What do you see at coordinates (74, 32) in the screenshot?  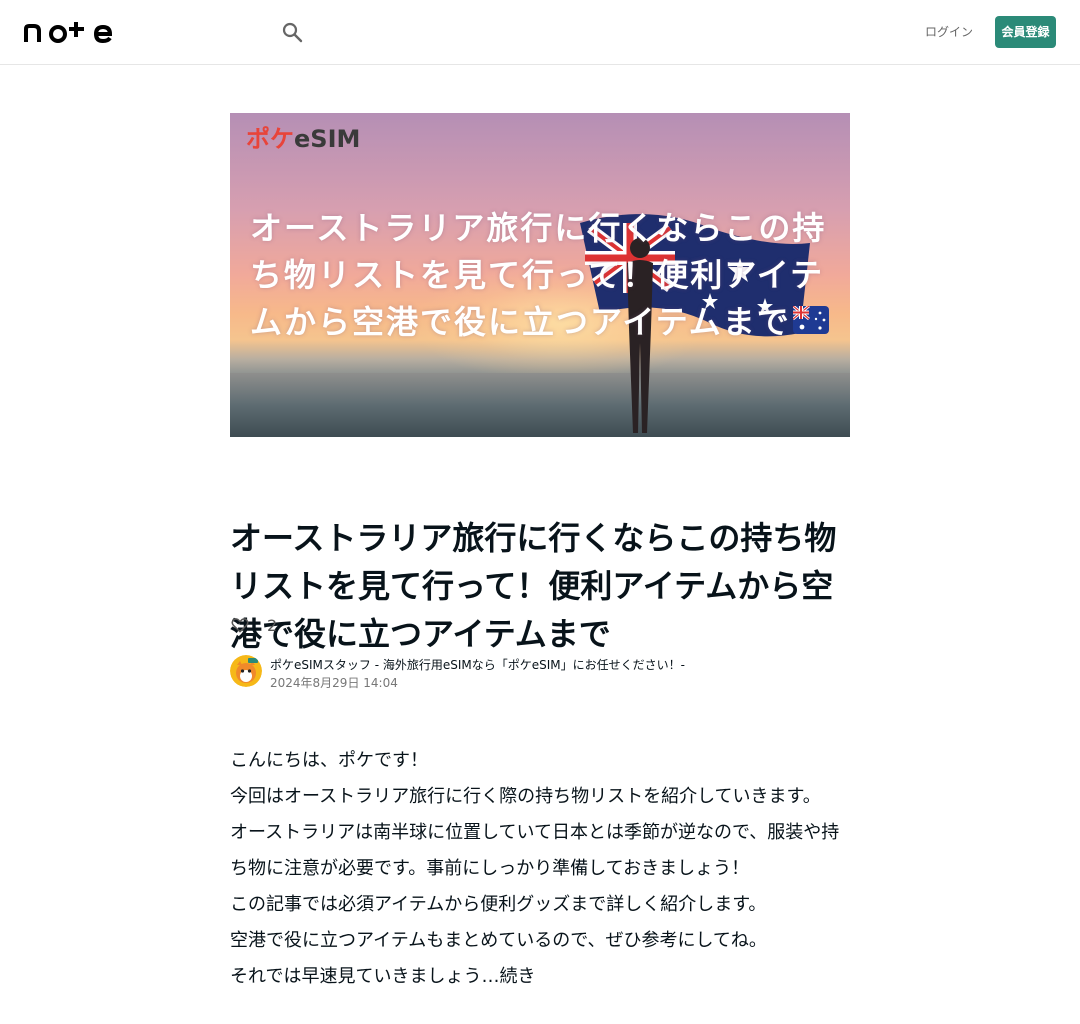 I see `note-logo` at bounding box center [74, 32].